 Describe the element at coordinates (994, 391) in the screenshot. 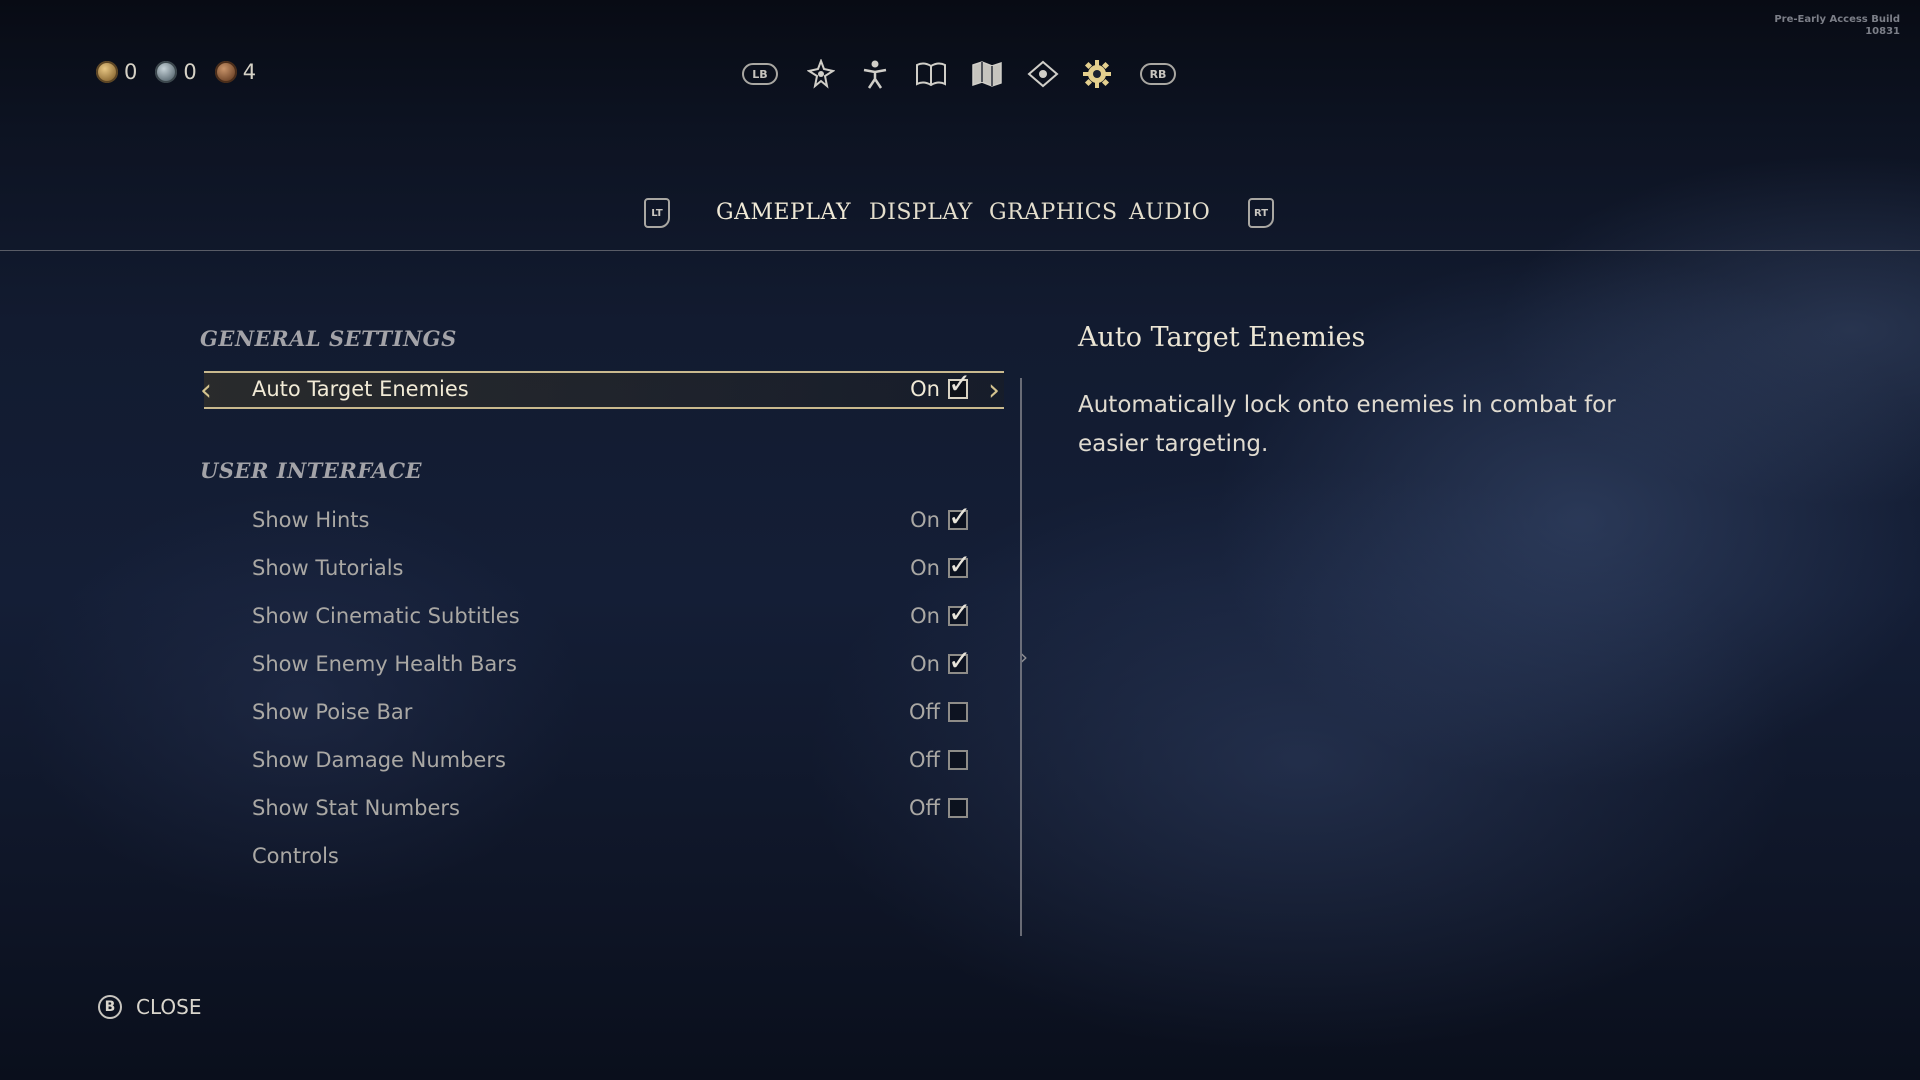

I see `chevron-right-icon: ›` at that location.